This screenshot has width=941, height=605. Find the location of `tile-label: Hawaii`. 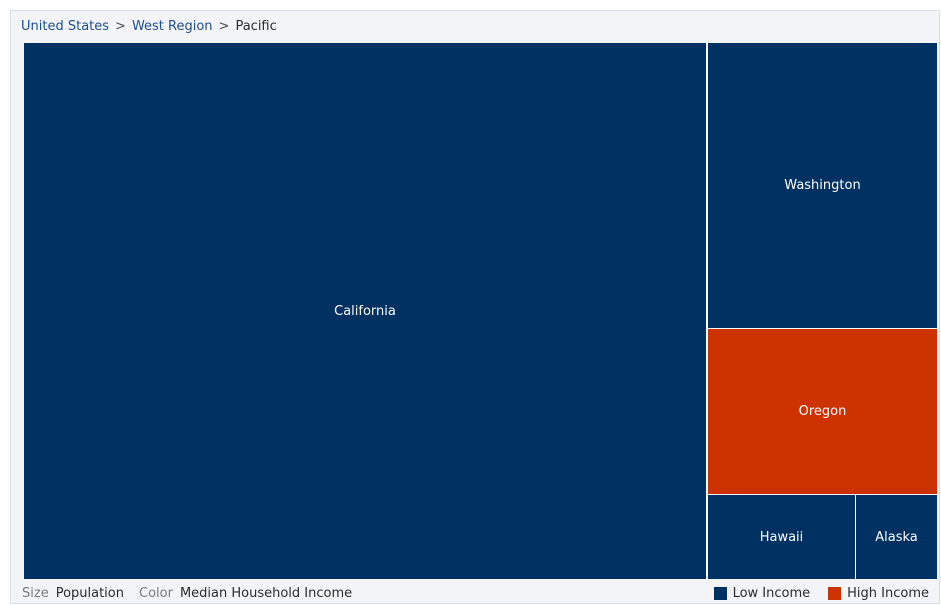

tile-label: Hawaii is located at coordinates (781, 537).